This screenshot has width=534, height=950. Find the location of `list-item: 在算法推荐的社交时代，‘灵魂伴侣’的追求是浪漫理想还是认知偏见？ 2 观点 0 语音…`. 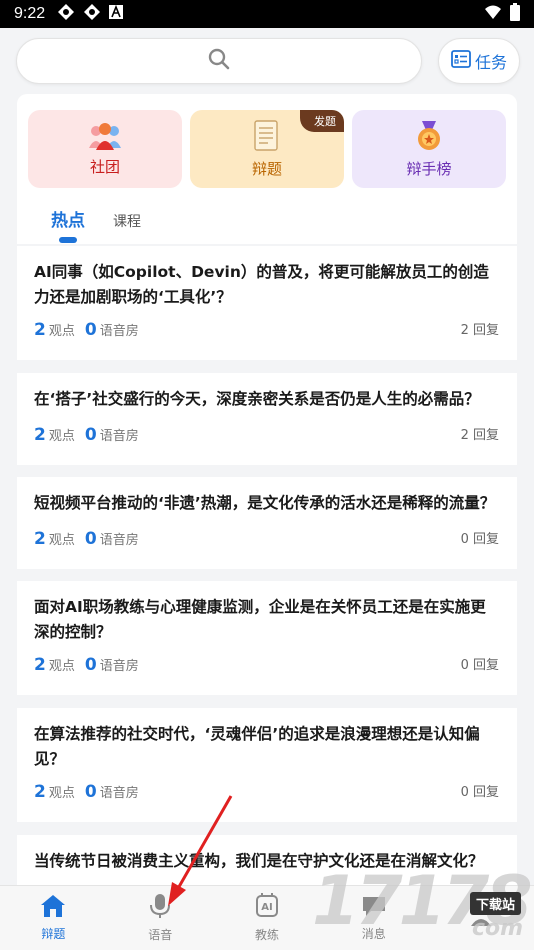

list-item: 在算法推荐的社交时代，‘灵魂伴侣’的追求是浪漫理想还是认知偏见？ 2 观点 0 语音… is located at coordinates (267, 765).